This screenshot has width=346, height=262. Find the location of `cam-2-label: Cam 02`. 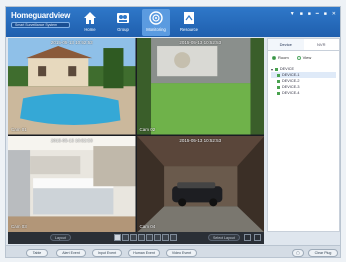

cam-2-label: Cam 02 is located at coordinates (147, 129).